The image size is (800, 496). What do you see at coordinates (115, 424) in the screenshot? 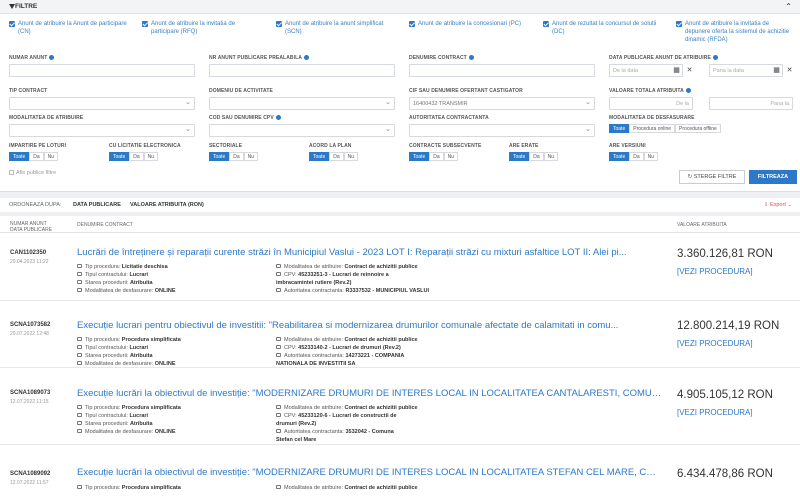
I see `detail-stare: Starea procedurii: Atribuita` at bounding box center [115, 424].